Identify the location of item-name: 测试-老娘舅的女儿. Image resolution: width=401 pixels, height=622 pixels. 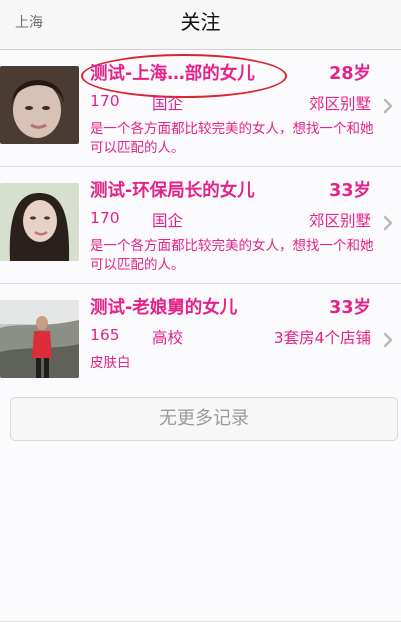
(164, 308).